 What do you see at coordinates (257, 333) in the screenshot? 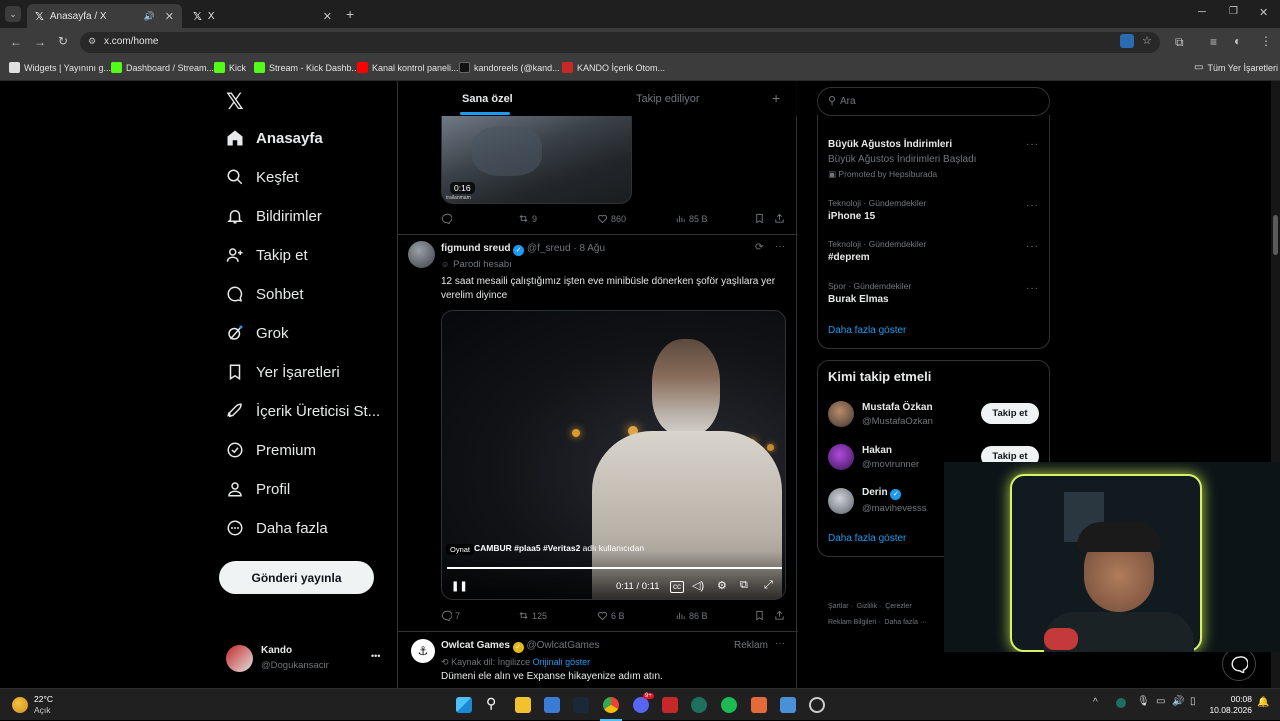
I see `nav-grok: Grok` at bounding box center [257, 333].